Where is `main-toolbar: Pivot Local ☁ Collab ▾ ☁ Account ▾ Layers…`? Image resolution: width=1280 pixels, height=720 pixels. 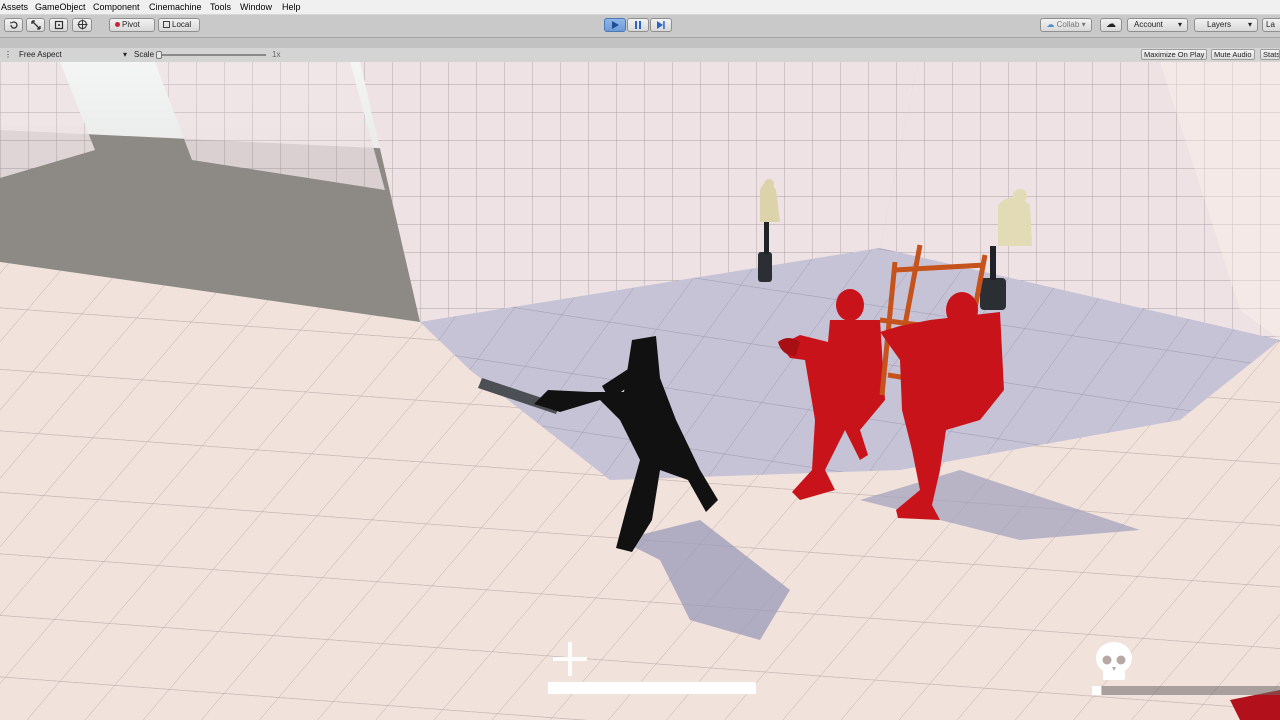
main-toolbar: Pivot Local ☁ Collab ▾ ☁ Account ▾ Layers… is located at coordinates (640, 26).